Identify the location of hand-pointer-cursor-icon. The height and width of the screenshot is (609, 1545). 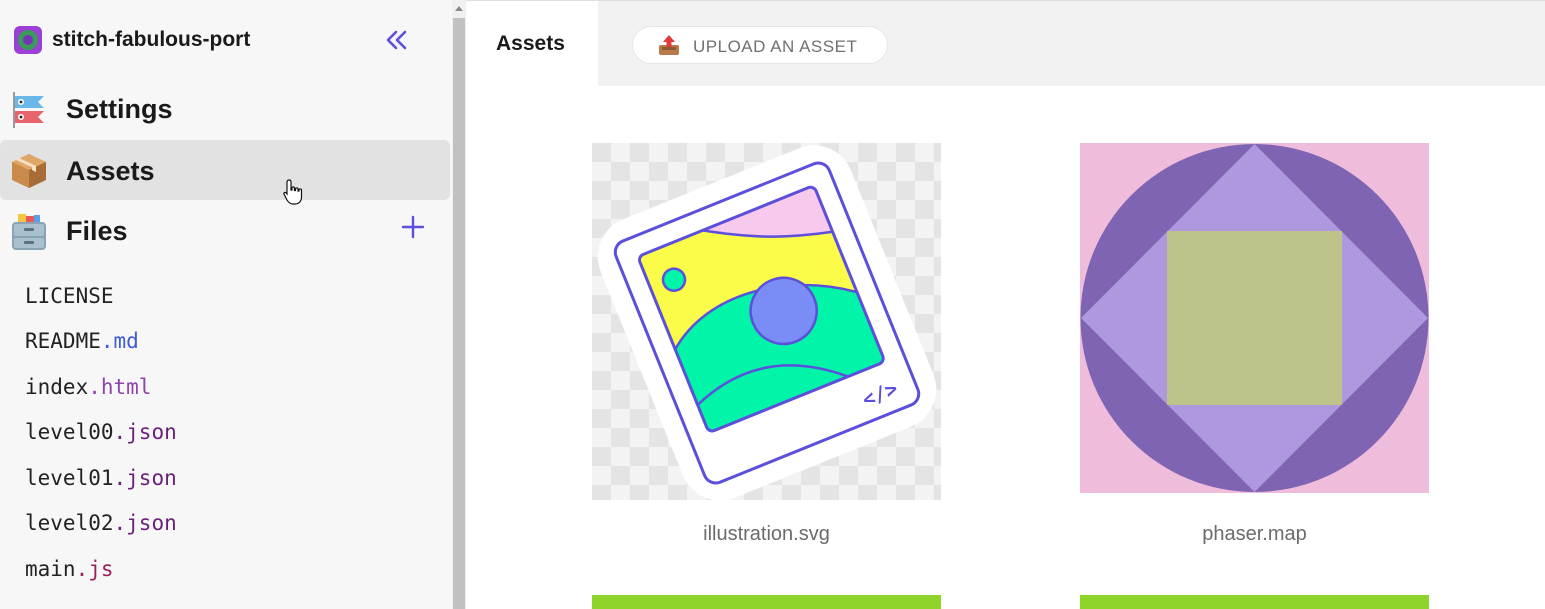
(293, 192).